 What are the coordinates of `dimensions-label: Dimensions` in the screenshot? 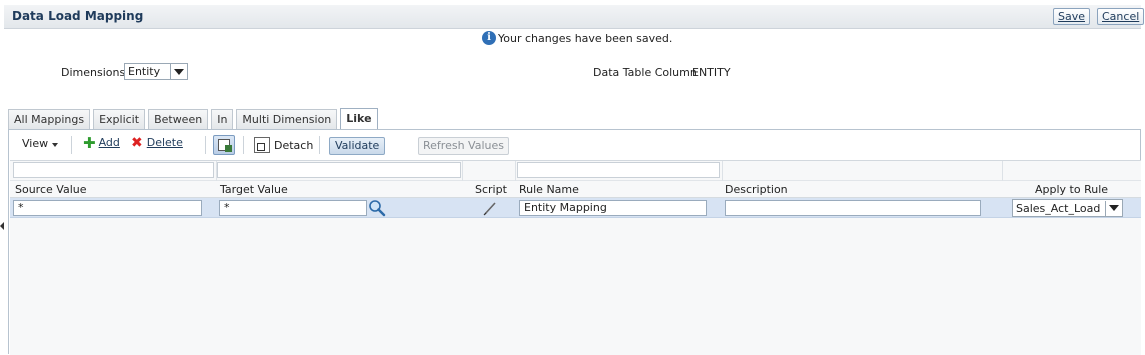 It's located at (93, 72).